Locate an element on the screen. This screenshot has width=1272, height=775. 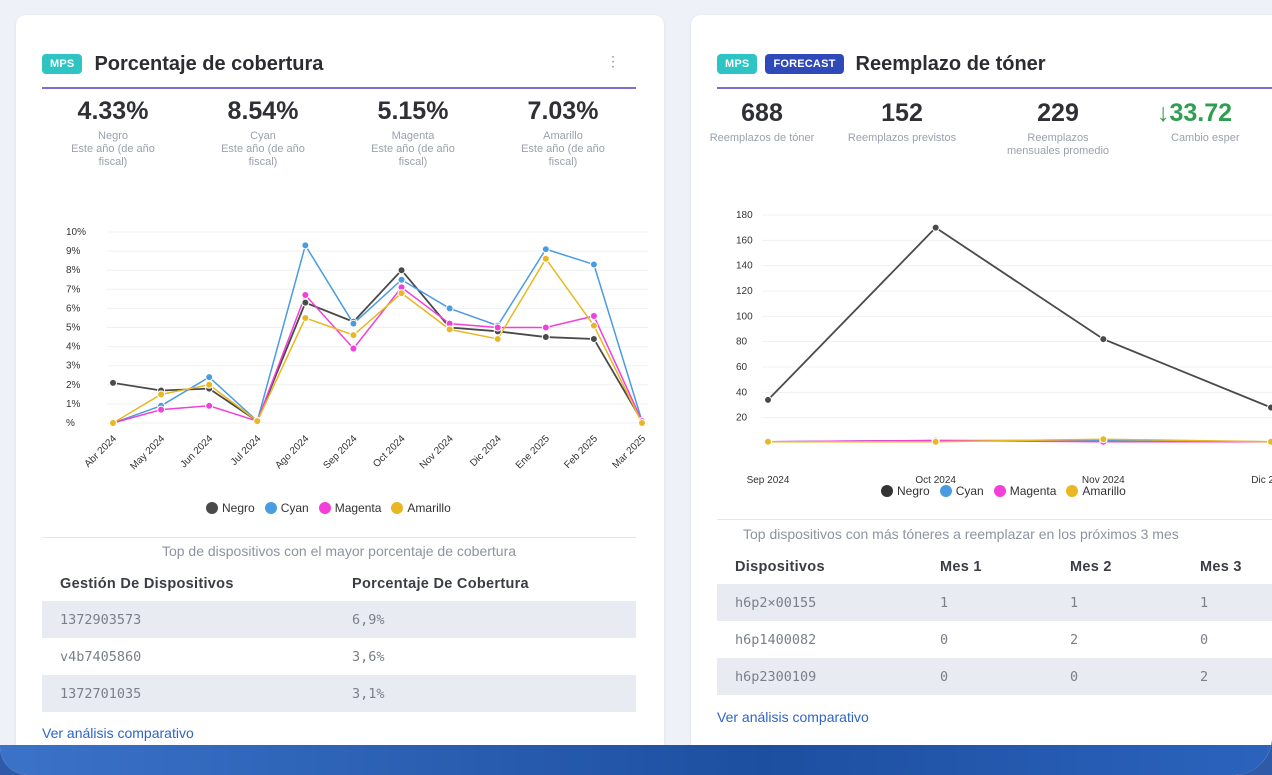
x-tick-label: Jun 2024 is located at coordinates (196, 451).